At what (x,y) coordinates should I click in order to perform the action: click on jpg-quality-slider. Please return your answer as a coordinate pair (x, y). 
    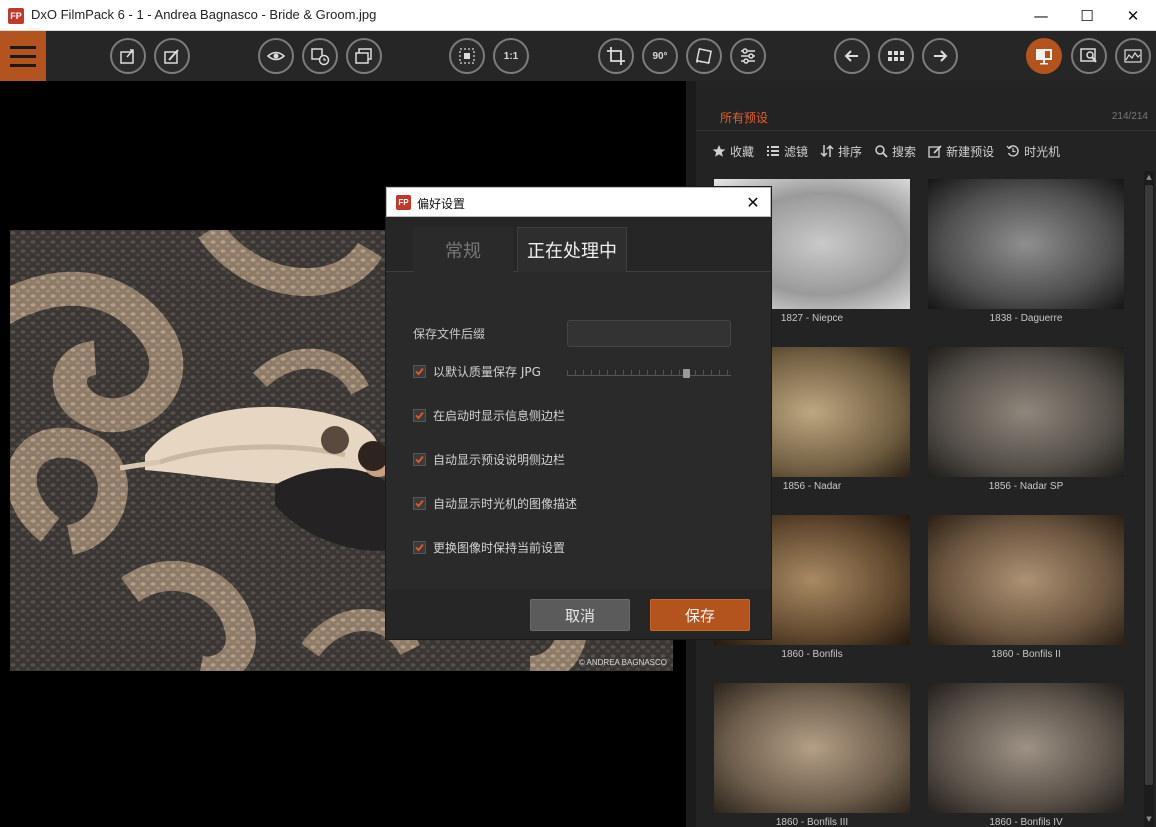
    Looking at the image, I should click on (649, 374).